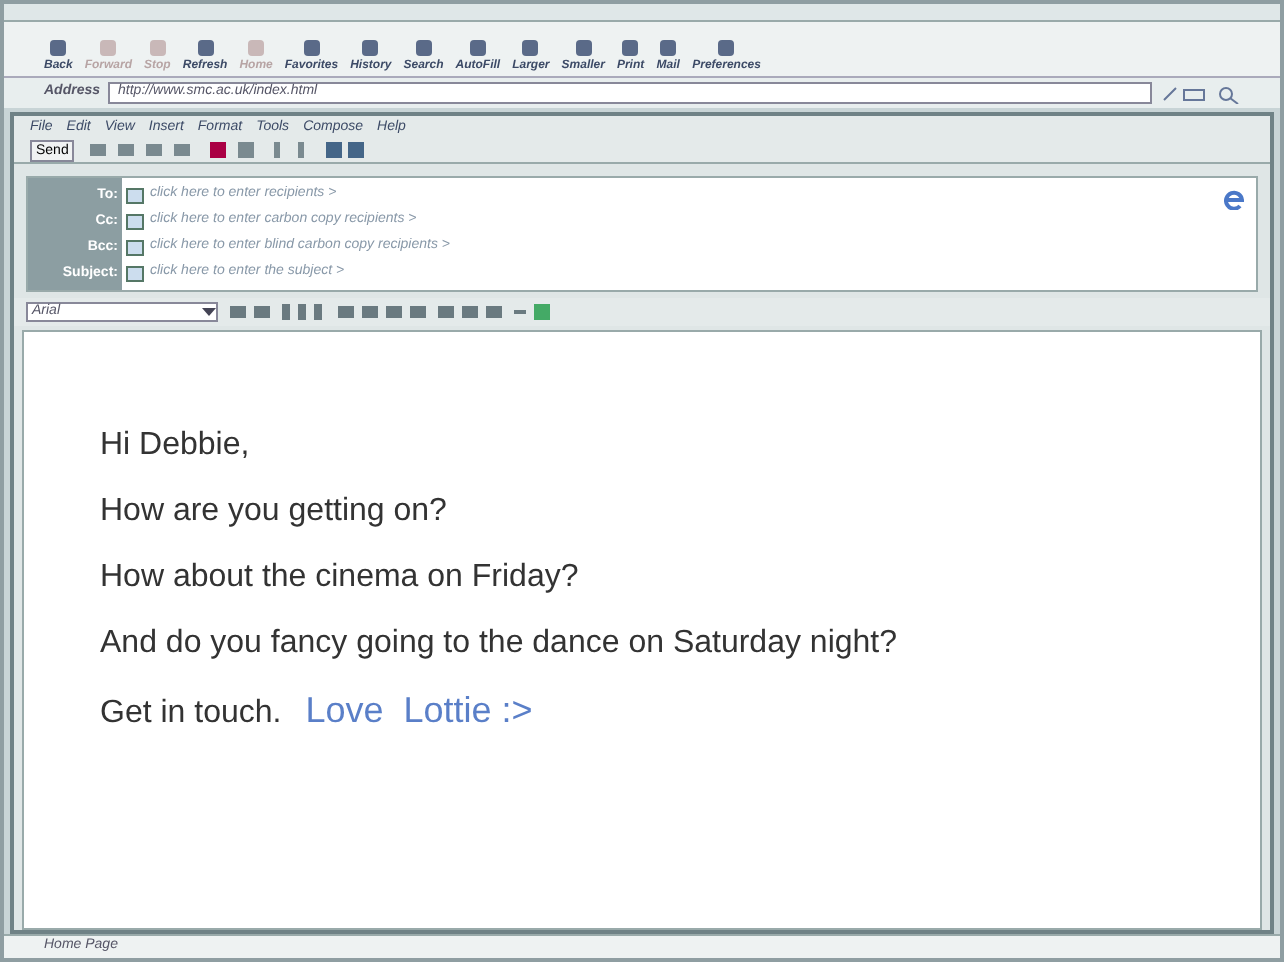 The width and height of the screenshot is (1284, 962). What do you see at coordinates (175, 446) in the screenshot?
I see `message-line: Hi Debbie,` at bounding box center [175, 446].